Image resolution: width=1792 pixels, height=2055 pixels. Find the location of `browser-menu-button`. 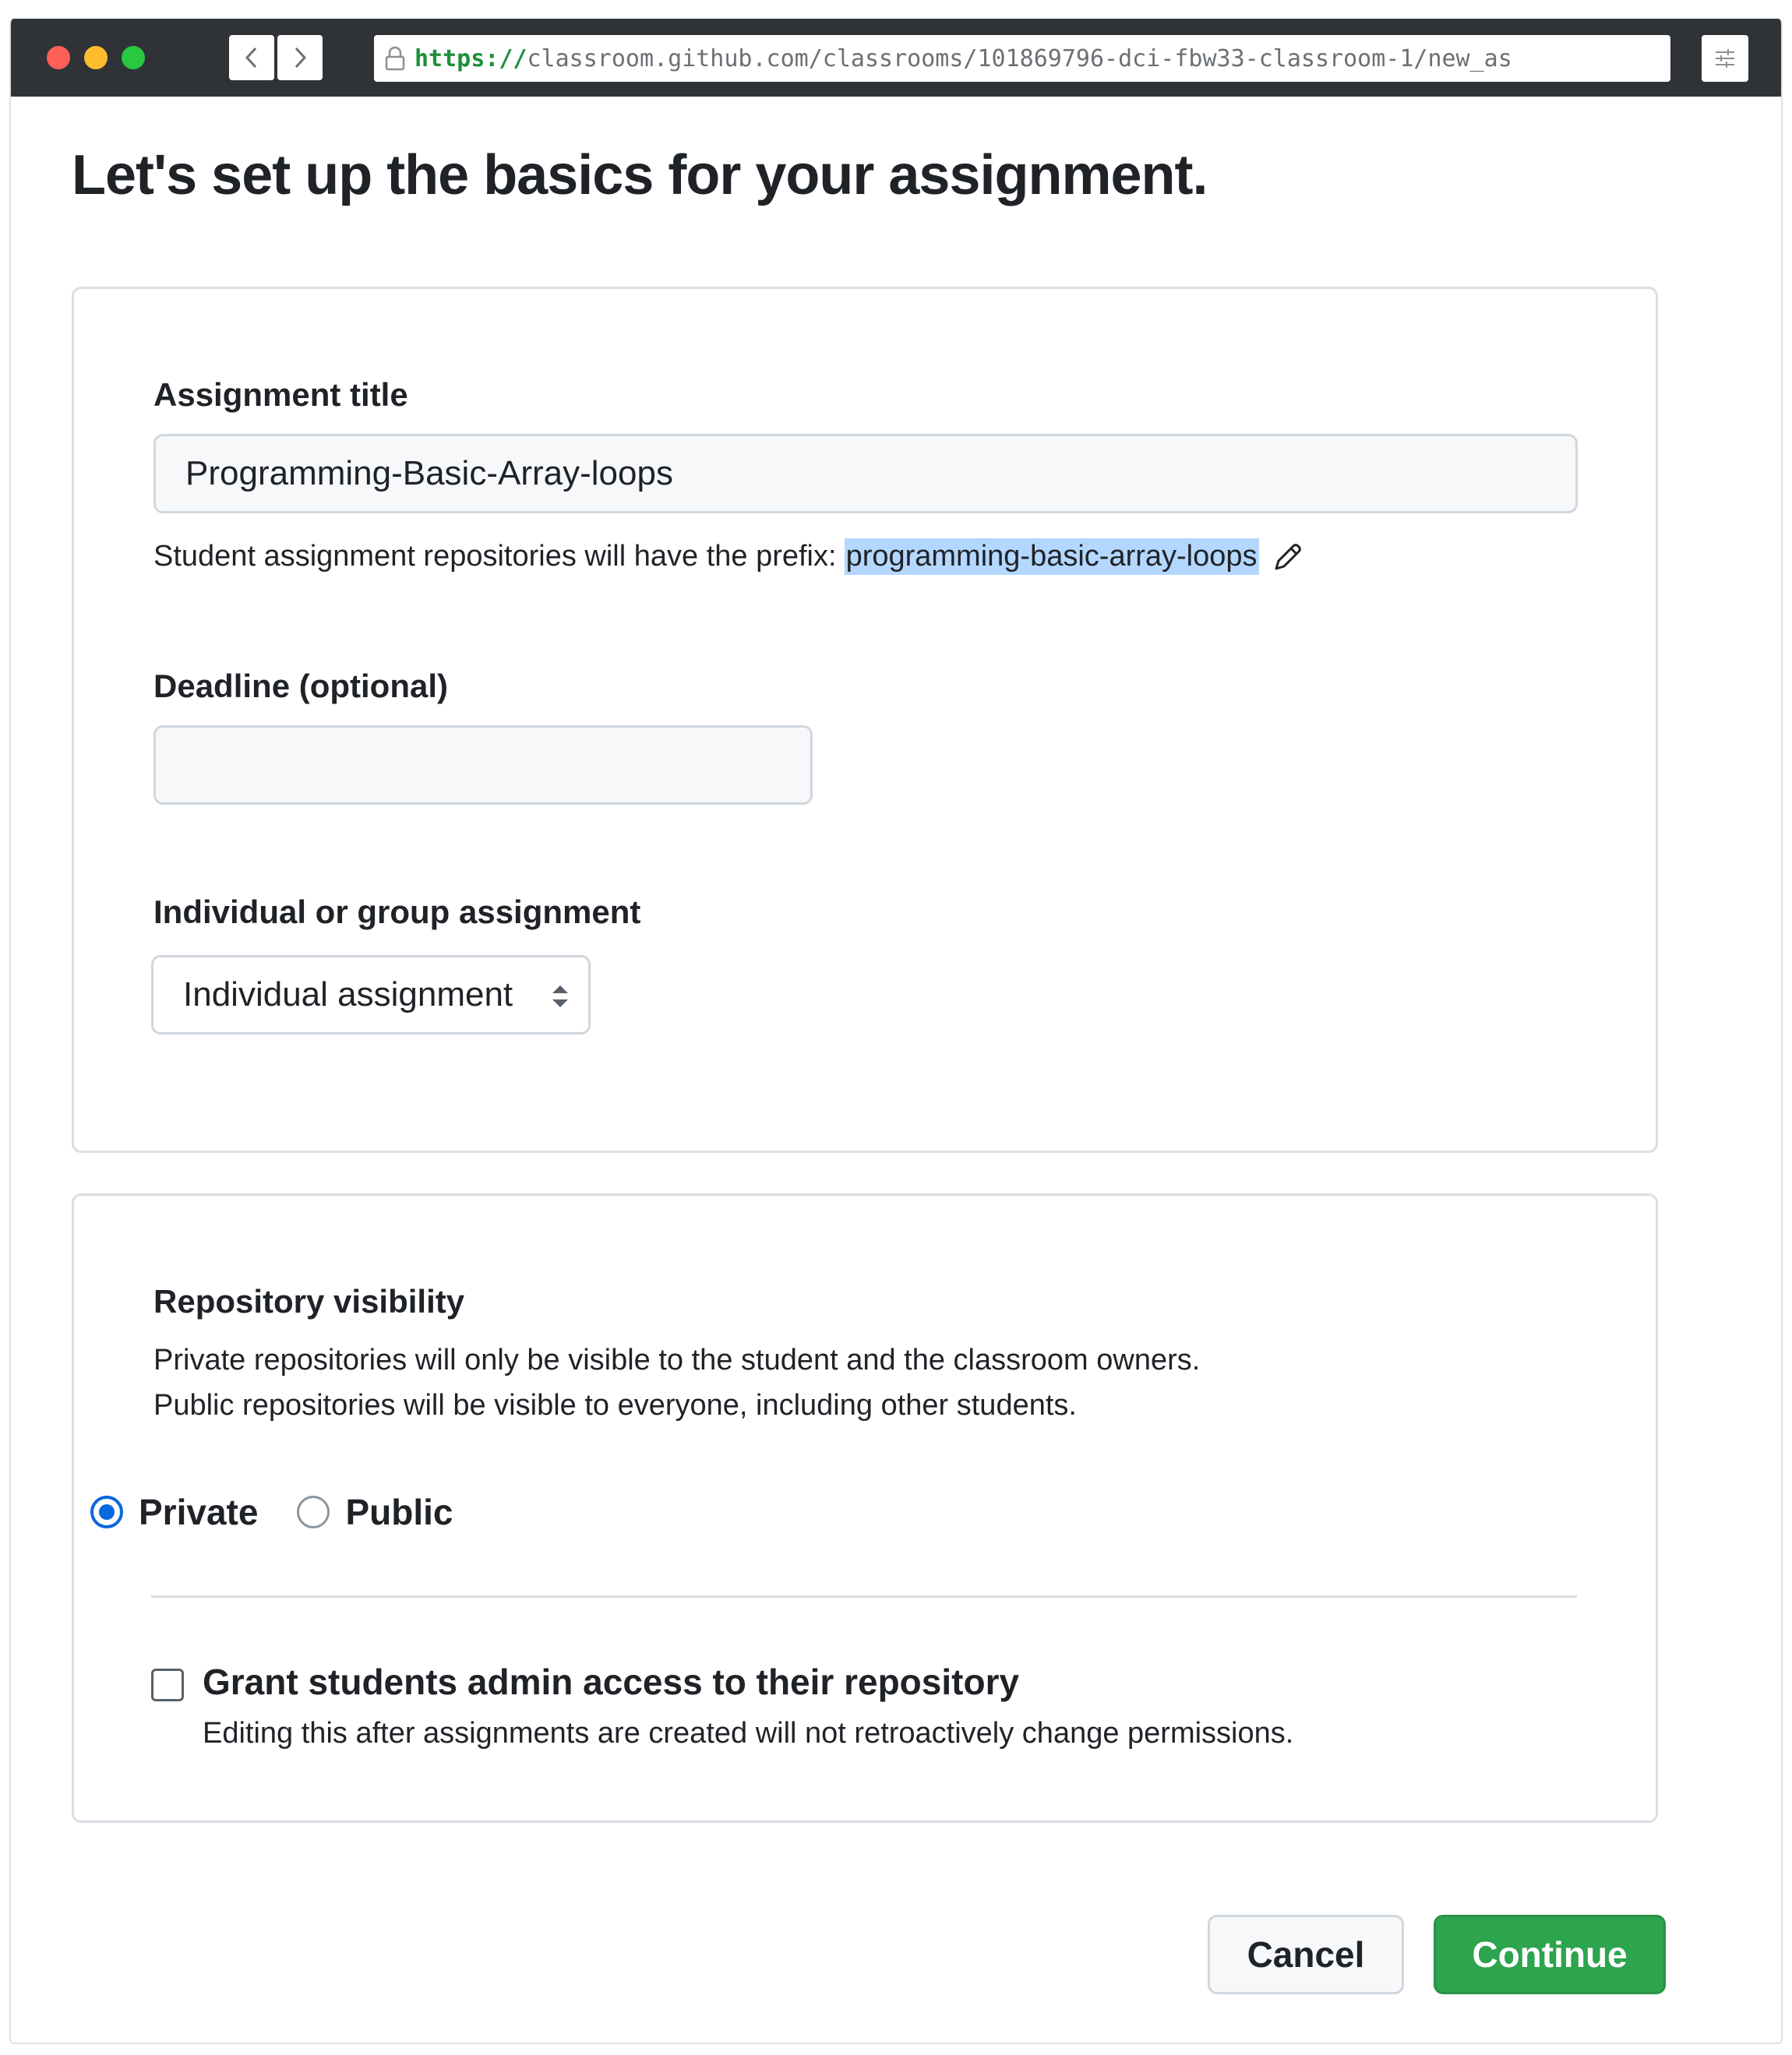

browser-menu-button is located at coordinates (1725, 58).